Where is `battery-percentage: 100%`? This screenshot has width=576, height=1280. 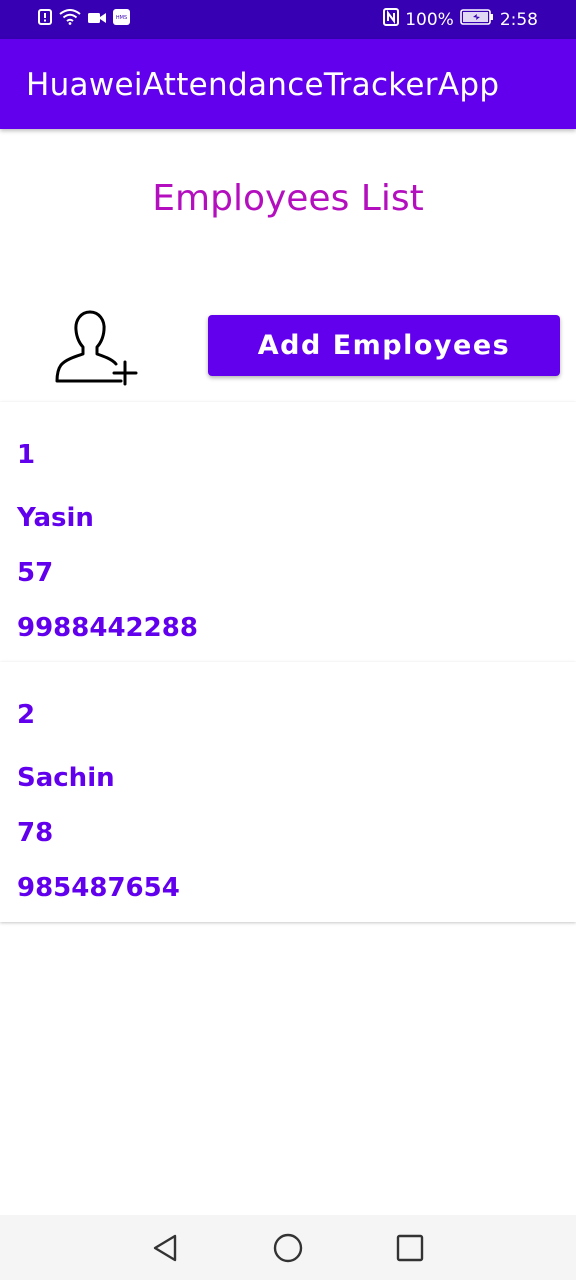
battery-percentage: 100% is located at coordinates (429, 19).